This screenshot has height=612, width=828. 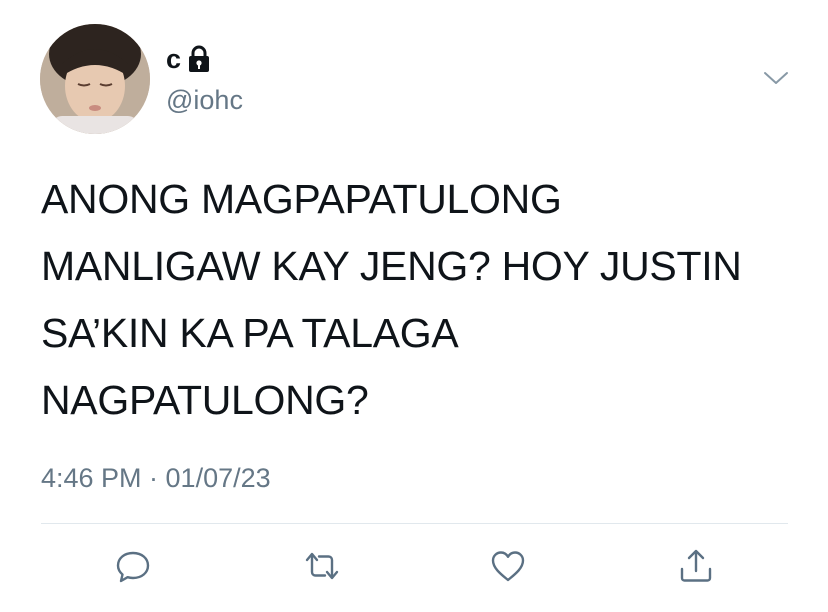 I want to click on display-name: c, so click(x=173, y=59).